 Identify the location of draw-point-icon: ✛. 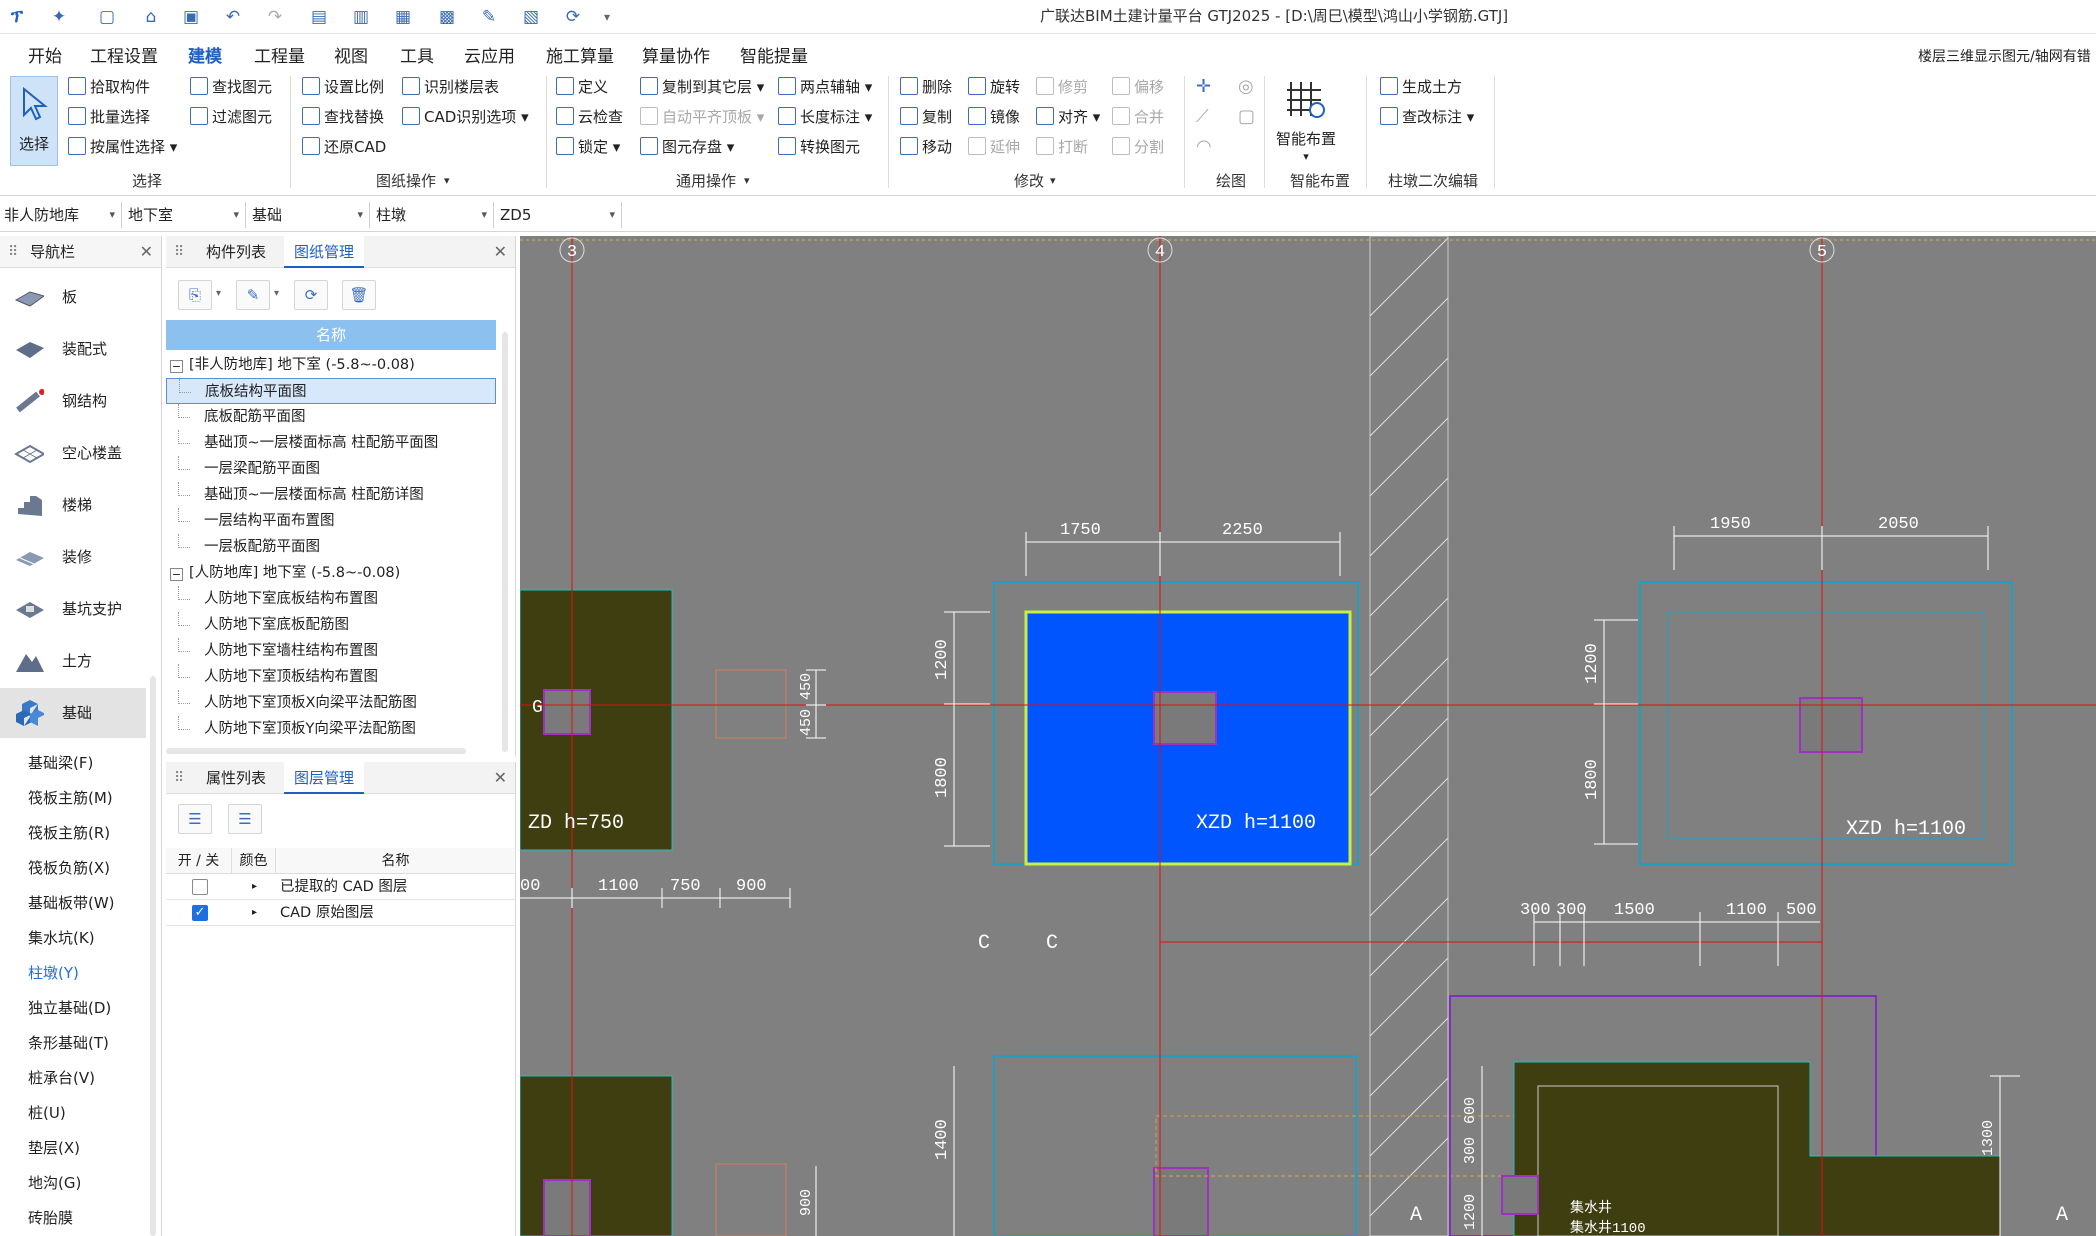
(1203, 87).